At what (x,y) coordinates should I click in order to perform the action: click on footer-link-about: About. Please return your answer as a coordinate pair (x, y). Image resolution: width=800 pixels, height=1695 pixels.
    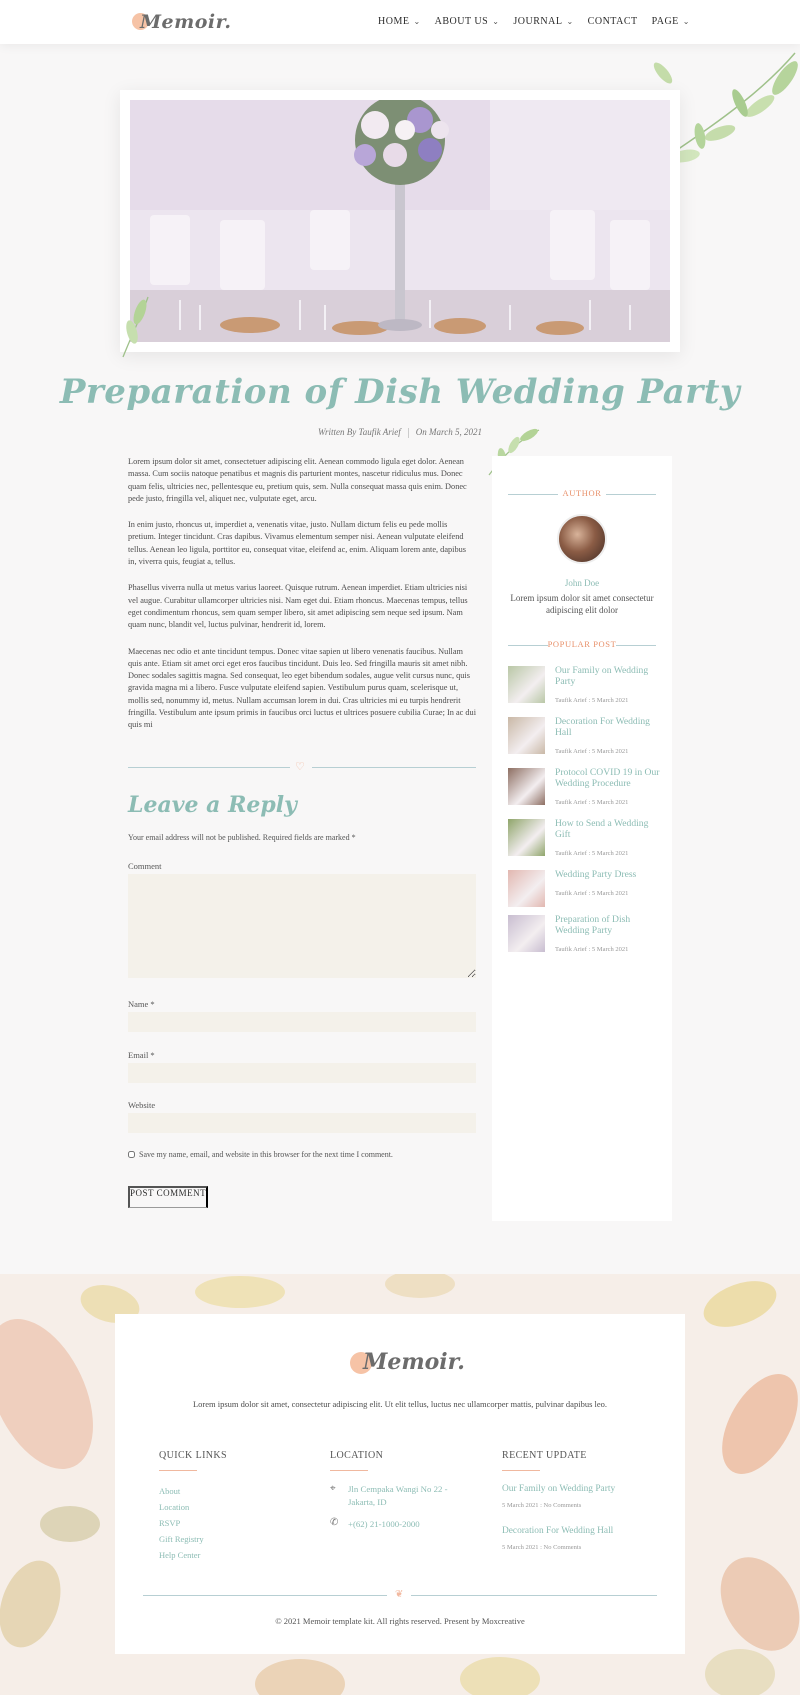
    Looking at the image, I should click on (169, 1491).